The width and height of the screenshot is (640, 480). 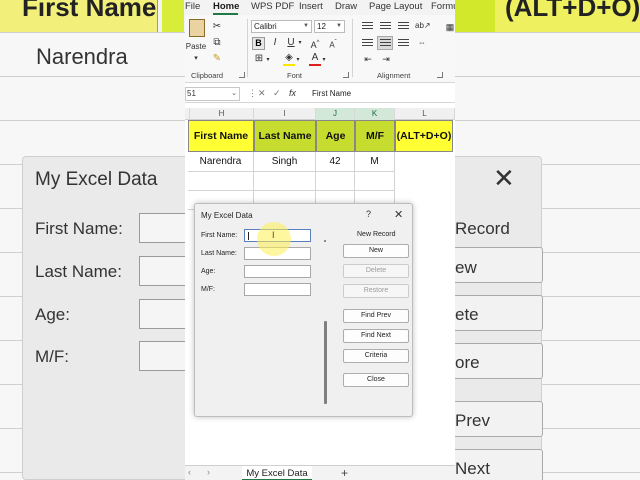 What do you see at coordinates (395, 6) in the screenshot?
I see `tab-page-layout: Page Layout` at bounding box center [395, 6].